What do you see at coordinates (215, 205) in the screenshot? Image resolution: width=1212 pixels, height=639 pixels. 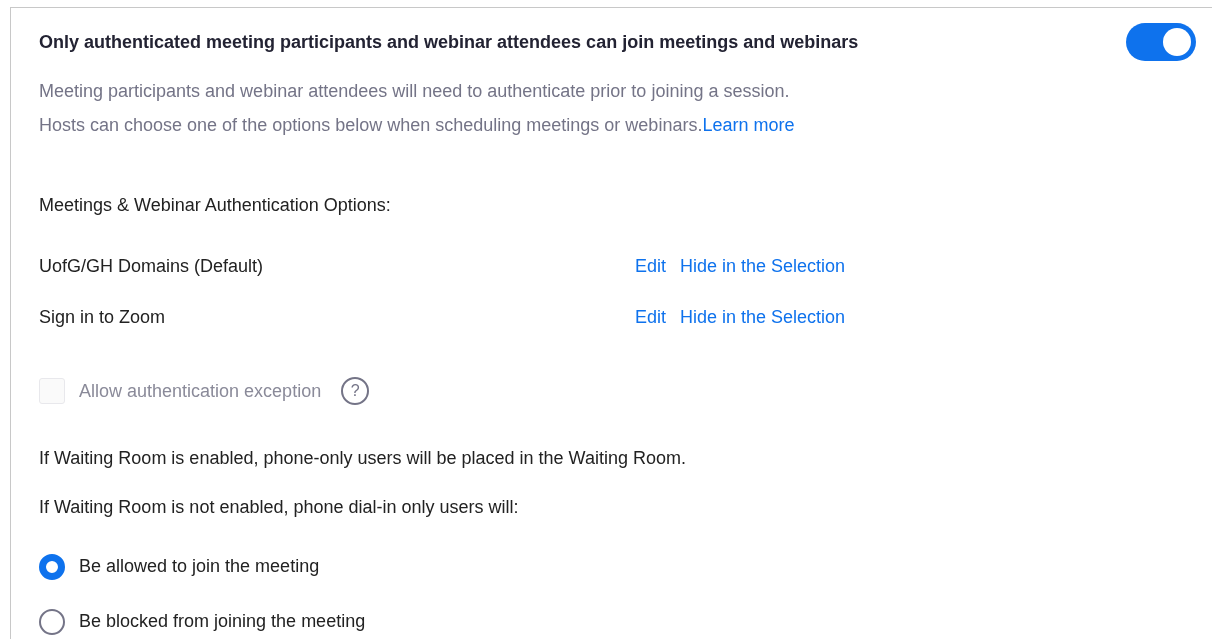 I see `section-heading: Meetings & Webinar Authentication Options:` at bounding box center [215, 205].